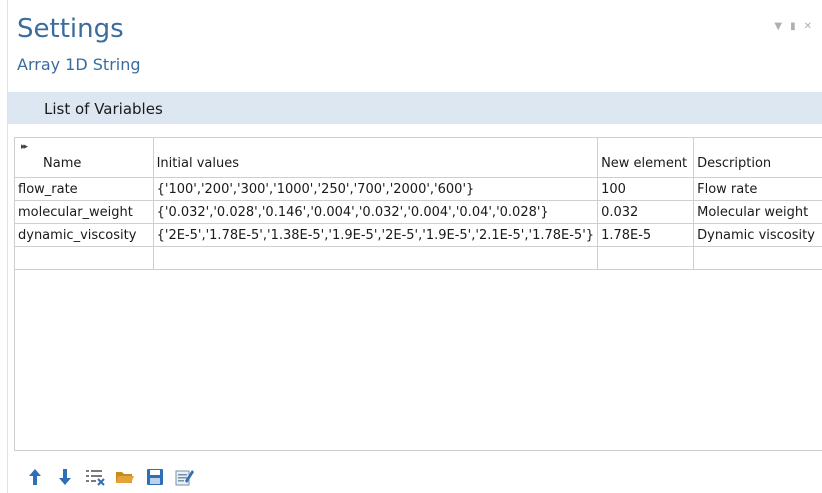 The image size is (822, 493). I want to click on window-controls: ▼ ▮ ✕, so click(793, 27).